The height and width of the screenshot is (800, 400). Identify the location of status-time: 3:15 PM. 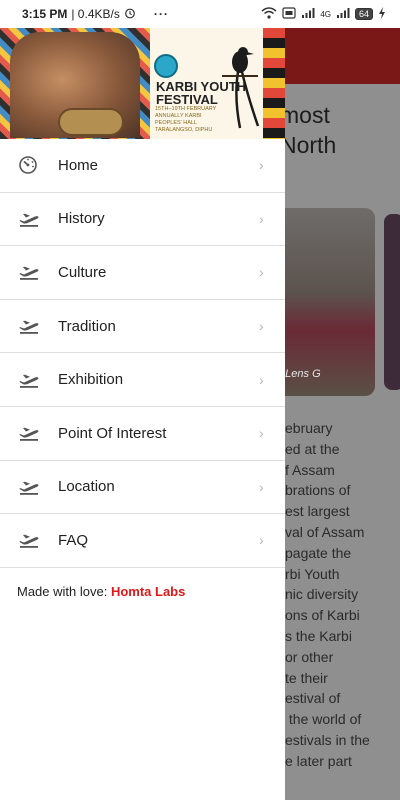
(45, 14).